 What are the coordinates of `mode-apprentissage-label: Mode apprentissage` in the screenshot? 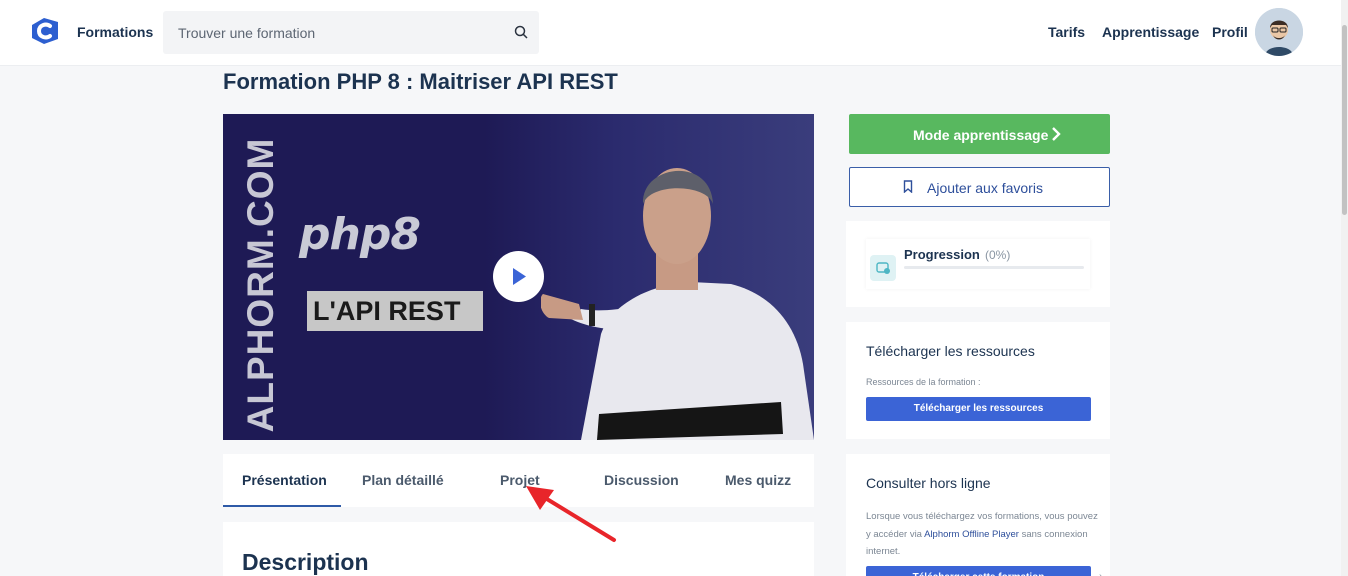 It's located at (981, 135).